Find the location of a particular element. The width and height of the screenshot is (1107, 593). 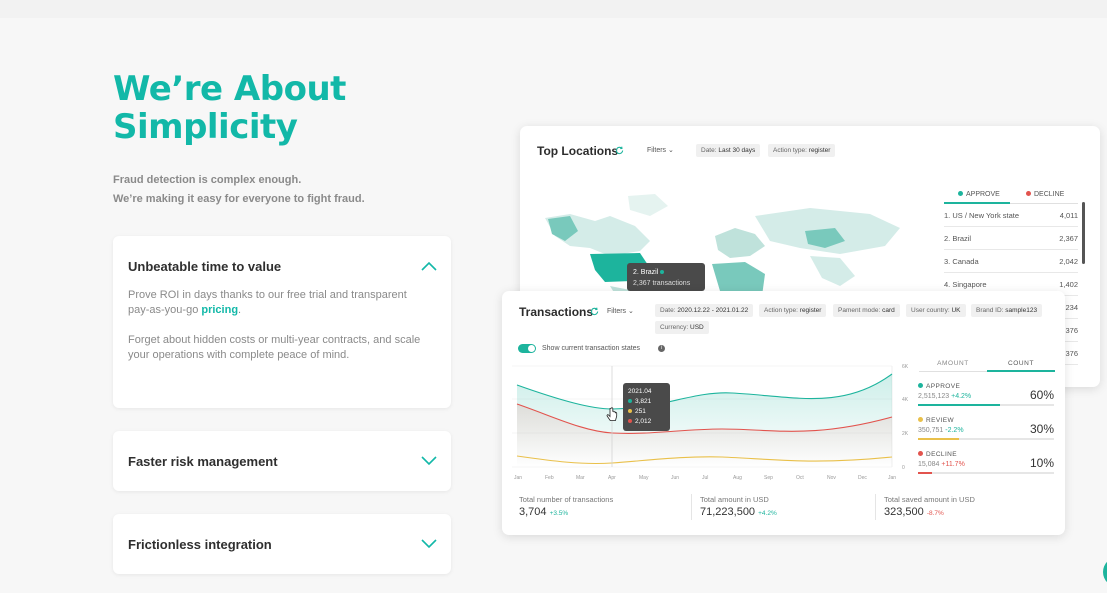

toggle-label: Show current transaction states is located at coordinates (591, 348).